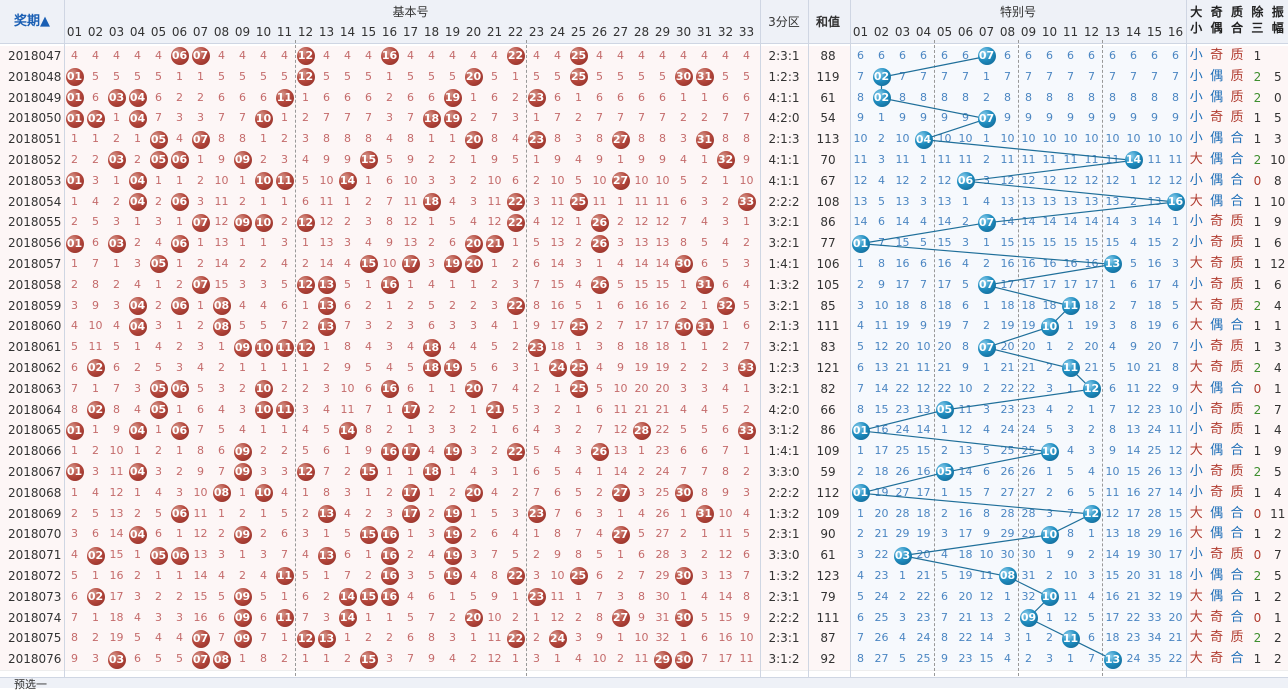 Image resolution: width=1288 pixels, height=692 pixels. Describe the element at coordinates (1028, 263) in the screenshot. I see `special-miss-count: 16` at that location.